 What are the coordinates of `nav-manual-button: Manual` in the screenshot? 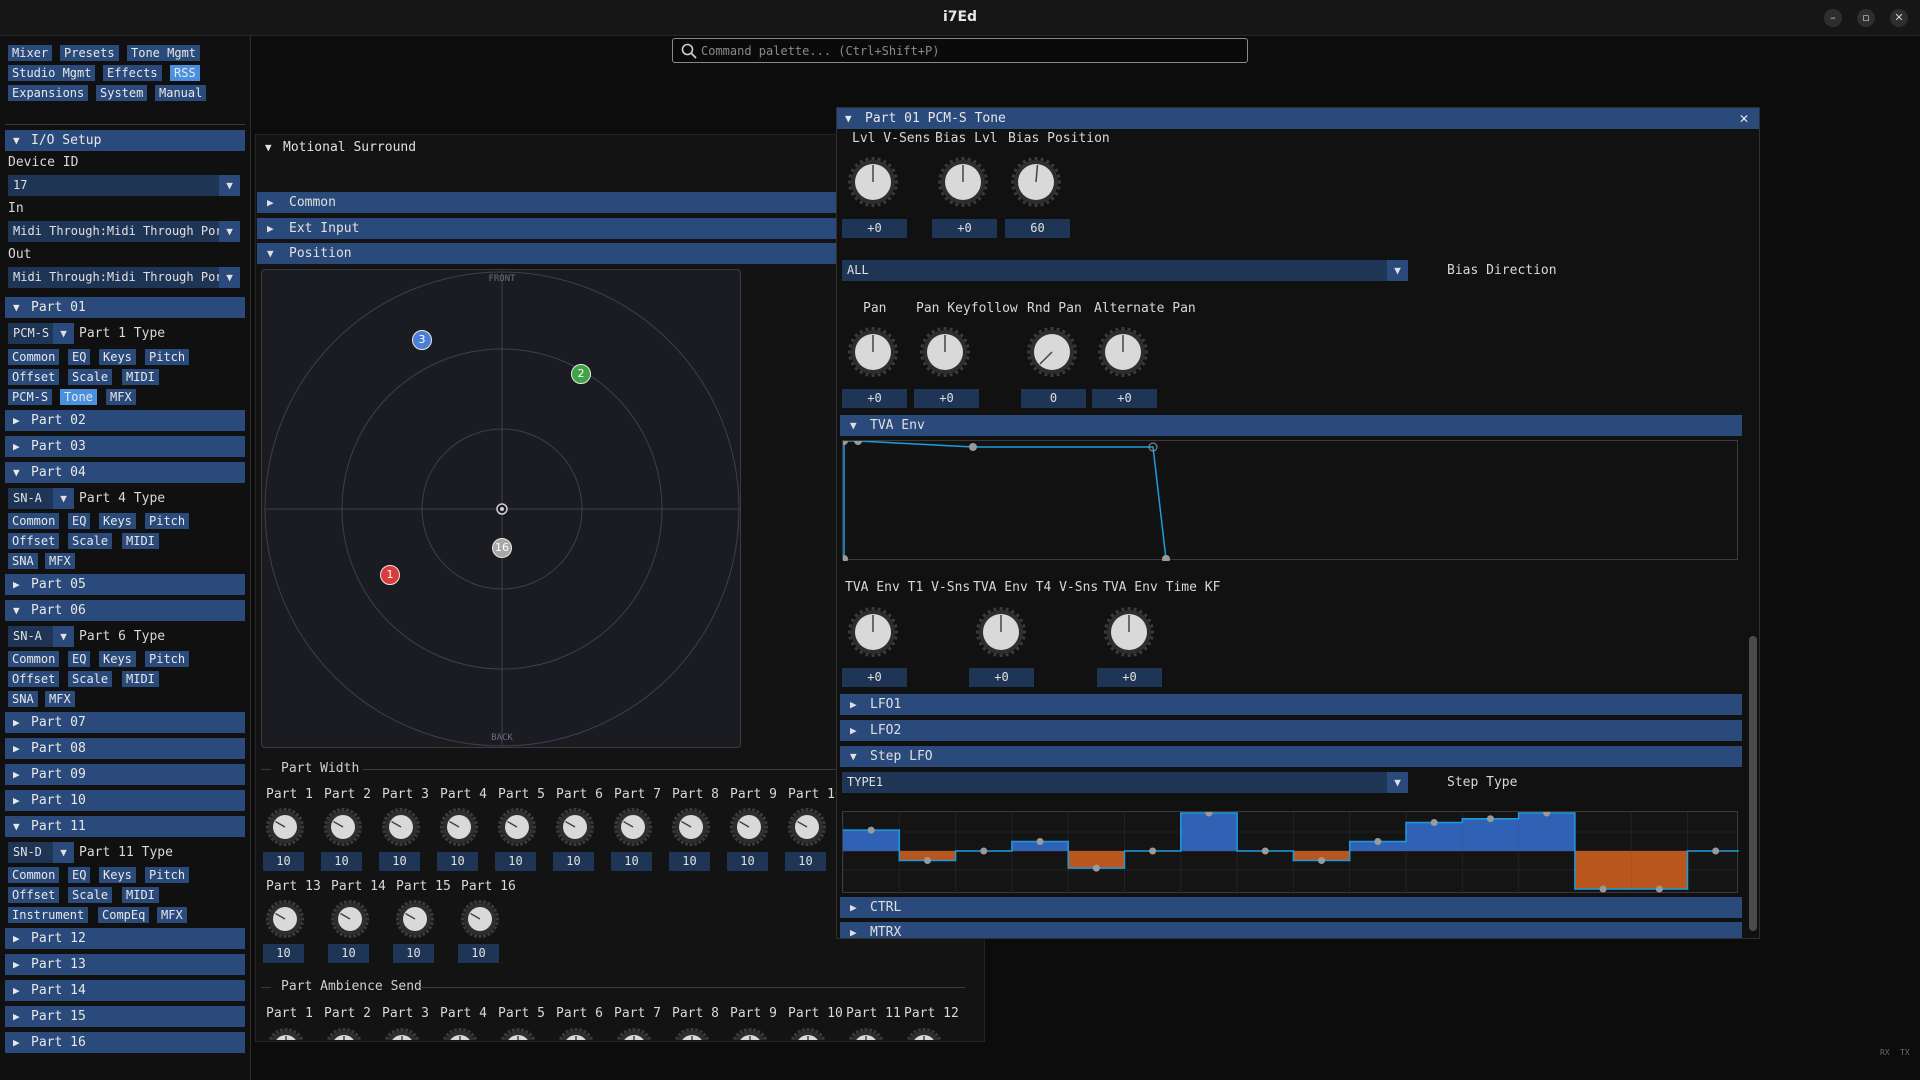 It's located at (181, 93).